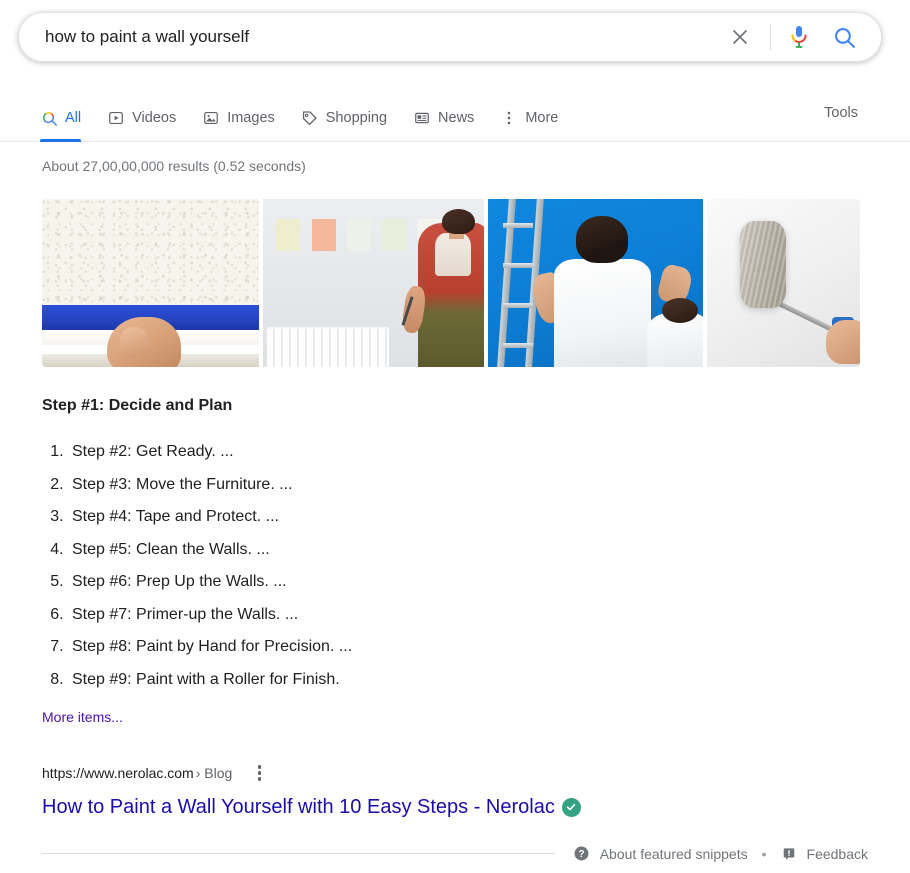 The width and height of the screenshot is (910, 873). What do you see at coordinates (134, 341) in the screenshot?
I see `thumb1-finger` at bounding box center [134, 341].